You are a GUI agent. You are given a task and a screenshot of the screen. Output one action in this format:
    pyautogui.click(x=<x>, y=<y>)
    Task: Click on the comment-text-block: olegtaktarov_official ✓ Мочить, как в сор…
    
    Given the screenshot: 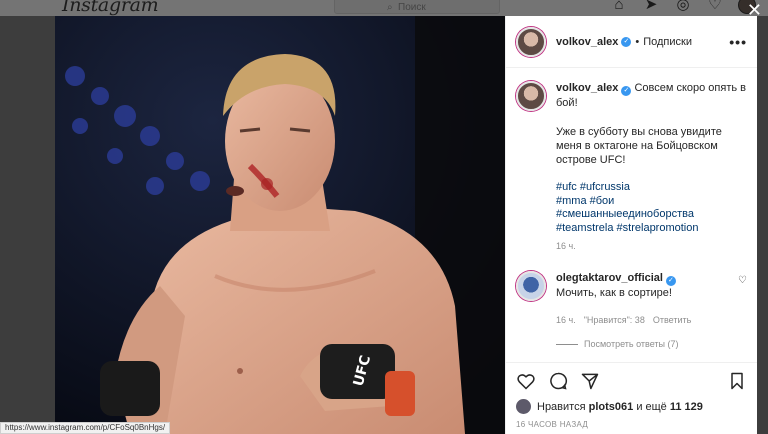 What is the action you would take?
    pyautogui.click(x=633, y=285)
    